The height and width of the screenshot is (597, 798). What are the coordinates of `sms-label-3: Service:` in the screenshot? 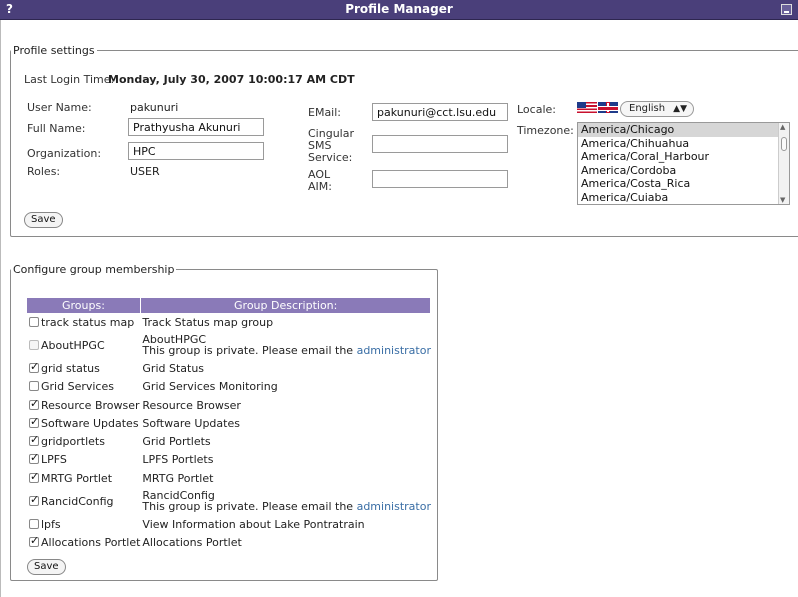 It's located at (330, 157).